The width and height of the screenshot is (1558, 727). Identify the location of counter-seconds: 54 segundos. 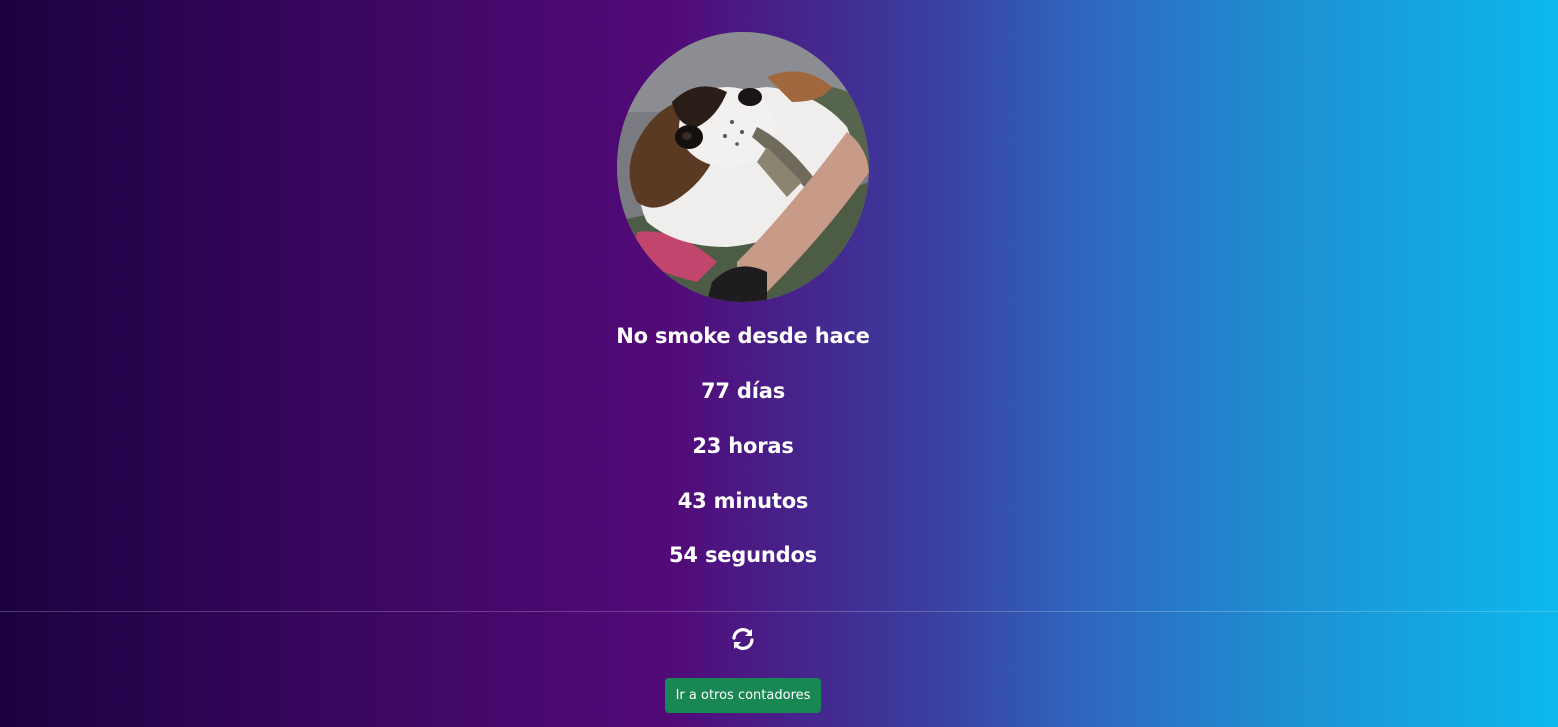
(743, 555).